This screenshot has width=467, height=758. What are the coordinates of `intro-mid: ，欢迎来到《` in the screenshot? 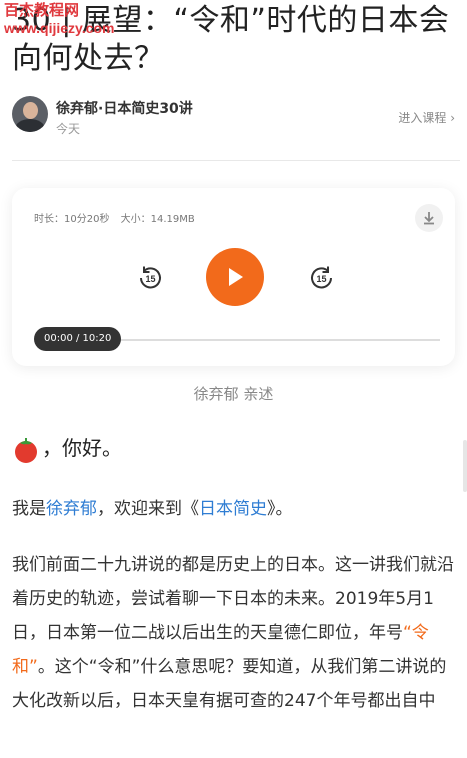 It's located at (148, 509).